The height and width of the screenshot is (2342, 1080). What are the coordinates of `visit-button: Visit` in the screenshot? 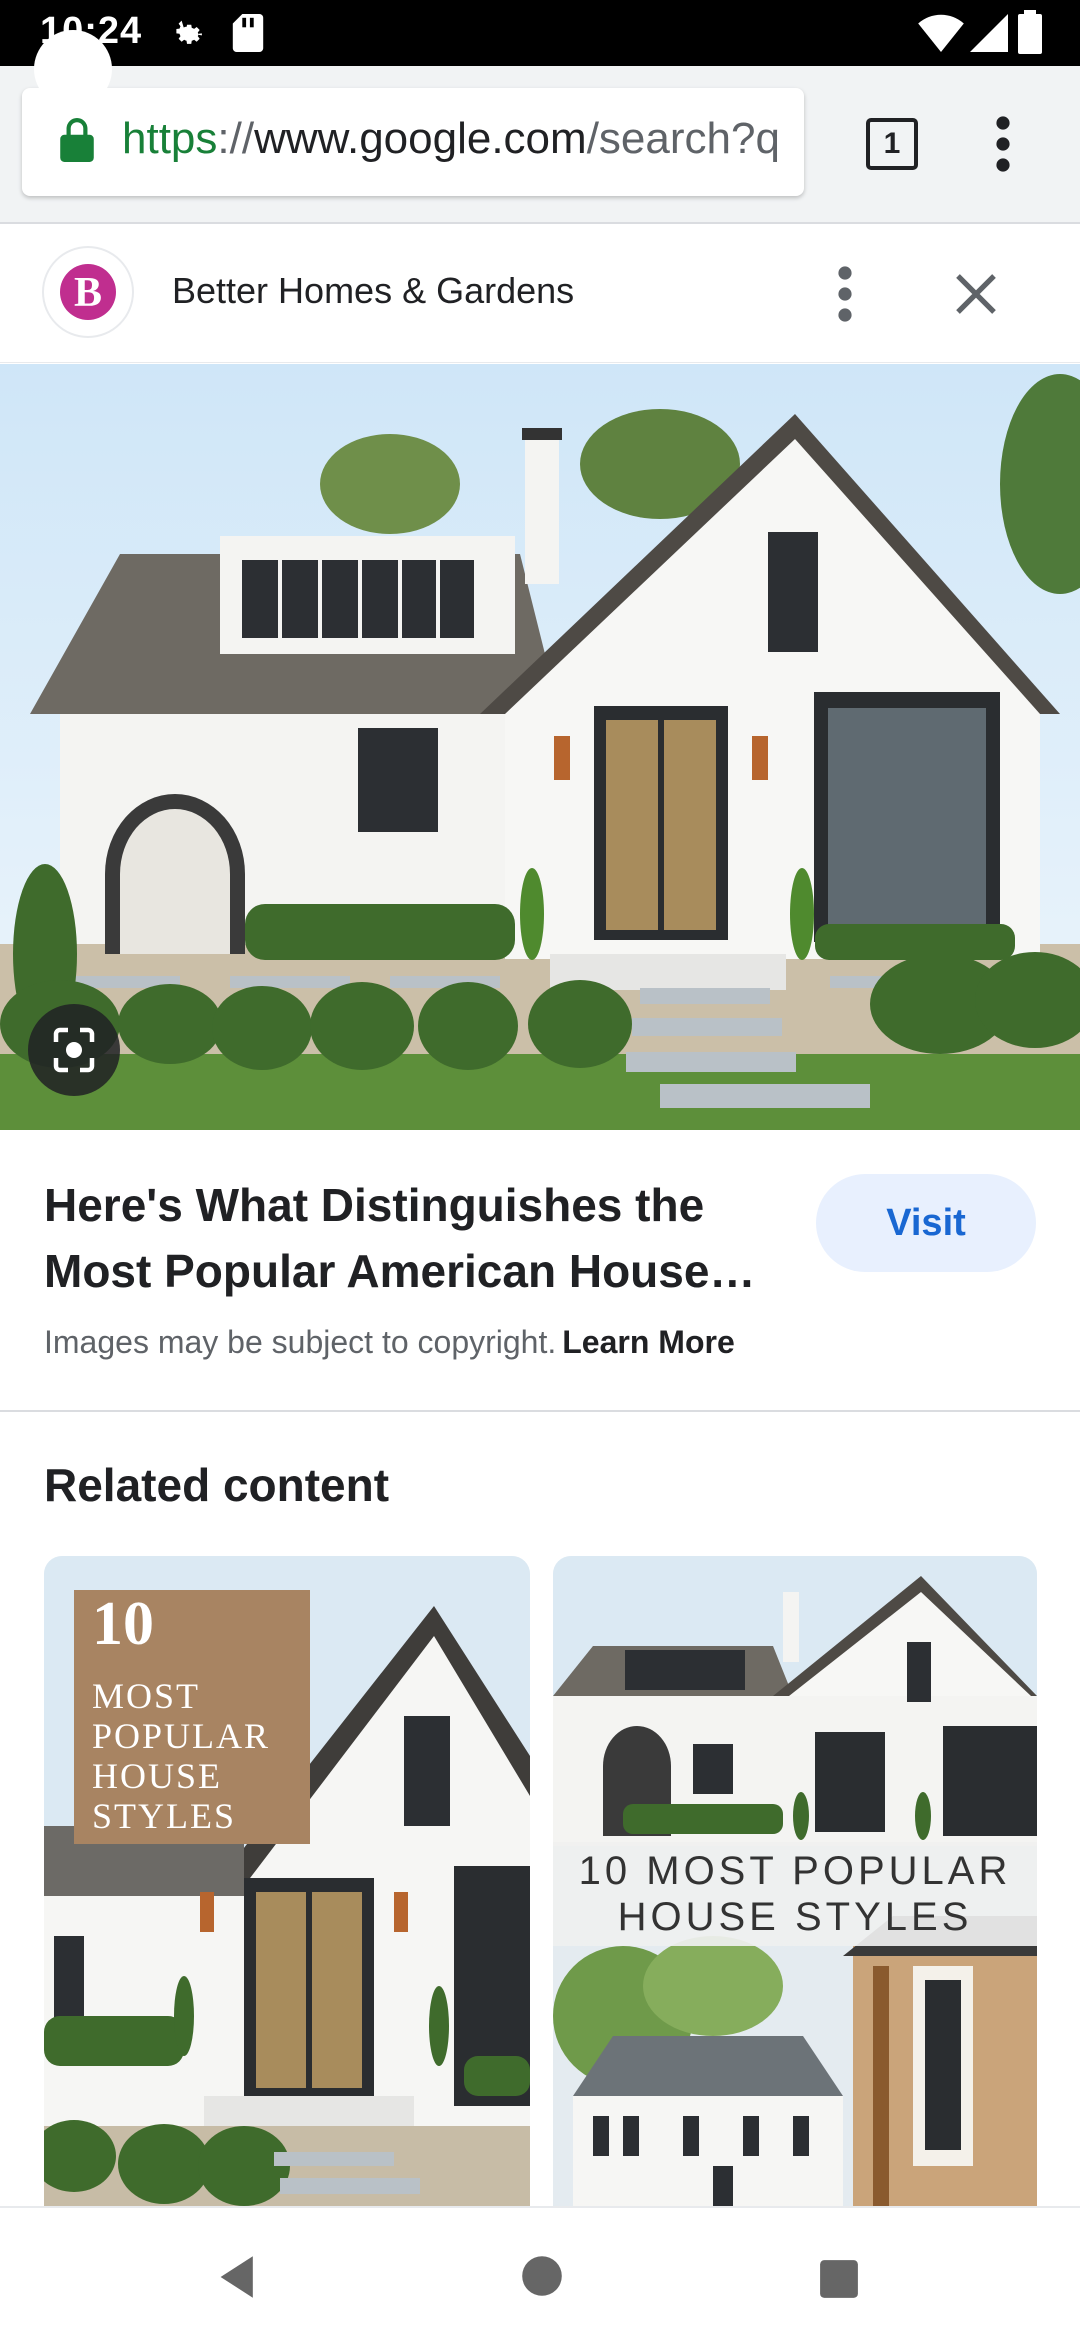 It's located at (926, 1223).